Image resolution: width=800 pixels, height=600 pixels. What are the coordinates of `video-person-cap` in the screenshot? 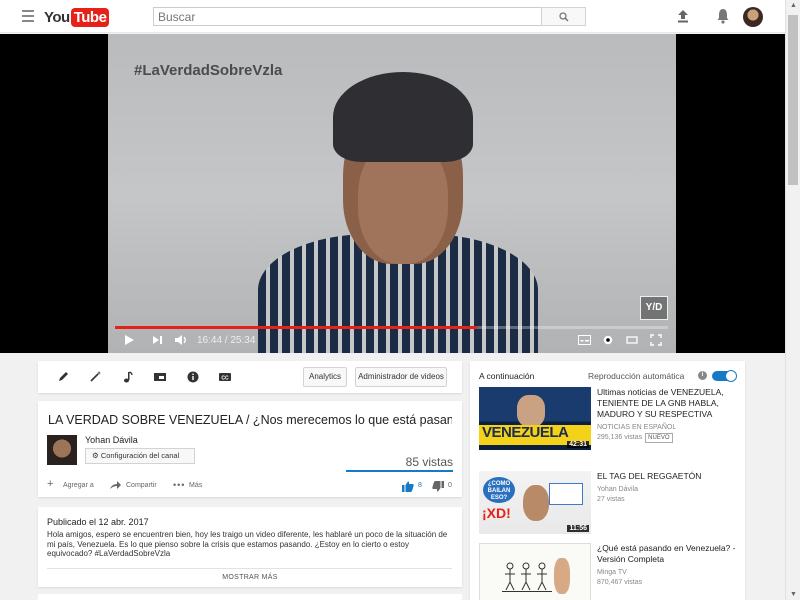 It's located at (403, 117).